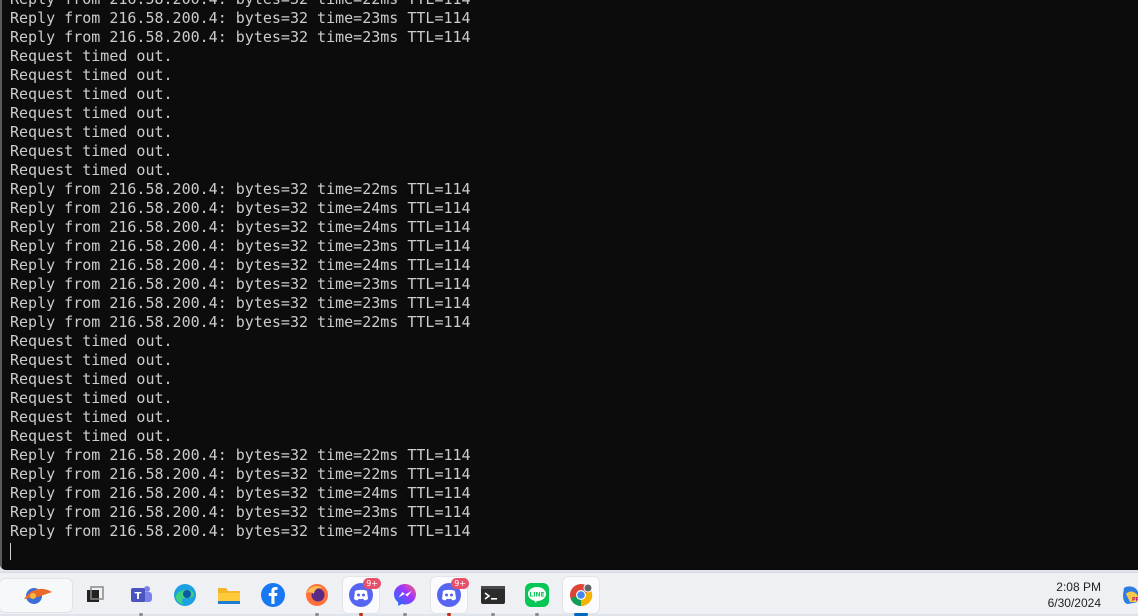  I want to click on edge-icon, so click(185, 595).